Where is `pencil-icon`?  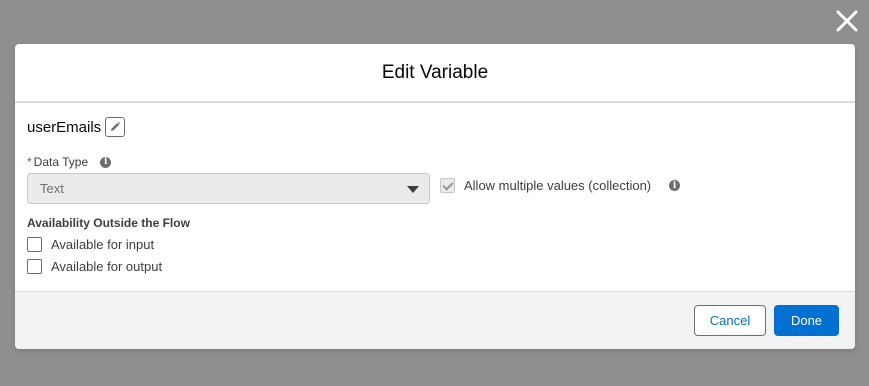
pencil-icon is located at coordinates (116, 126).